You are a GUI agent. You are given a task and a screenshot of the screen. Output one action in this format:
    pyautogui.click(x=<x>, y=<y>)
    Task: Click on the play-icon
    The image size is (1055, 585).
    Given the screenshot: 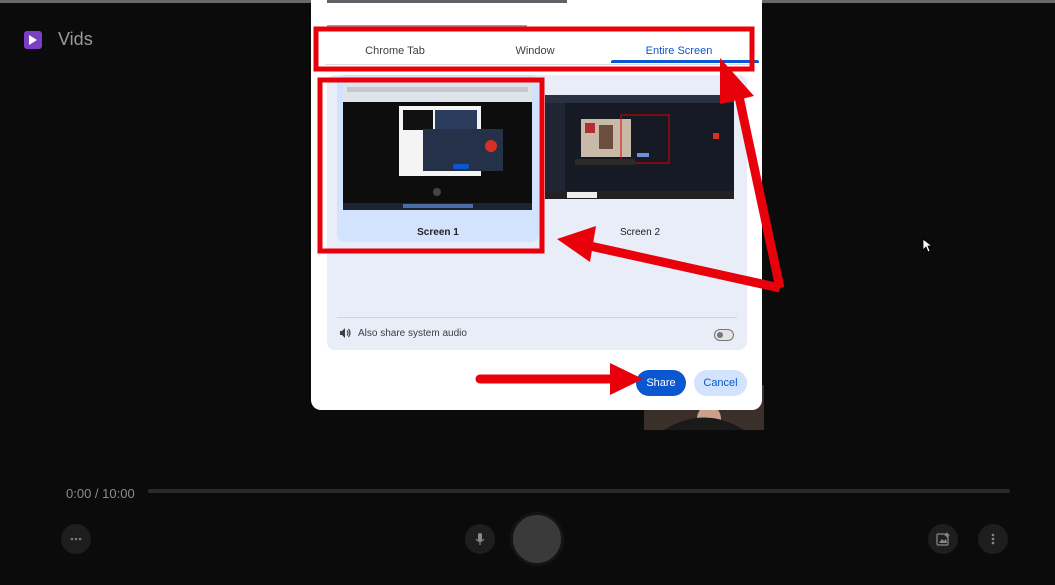 What is the action you would take?
    pyautogui.click(x=33, y=40)
    